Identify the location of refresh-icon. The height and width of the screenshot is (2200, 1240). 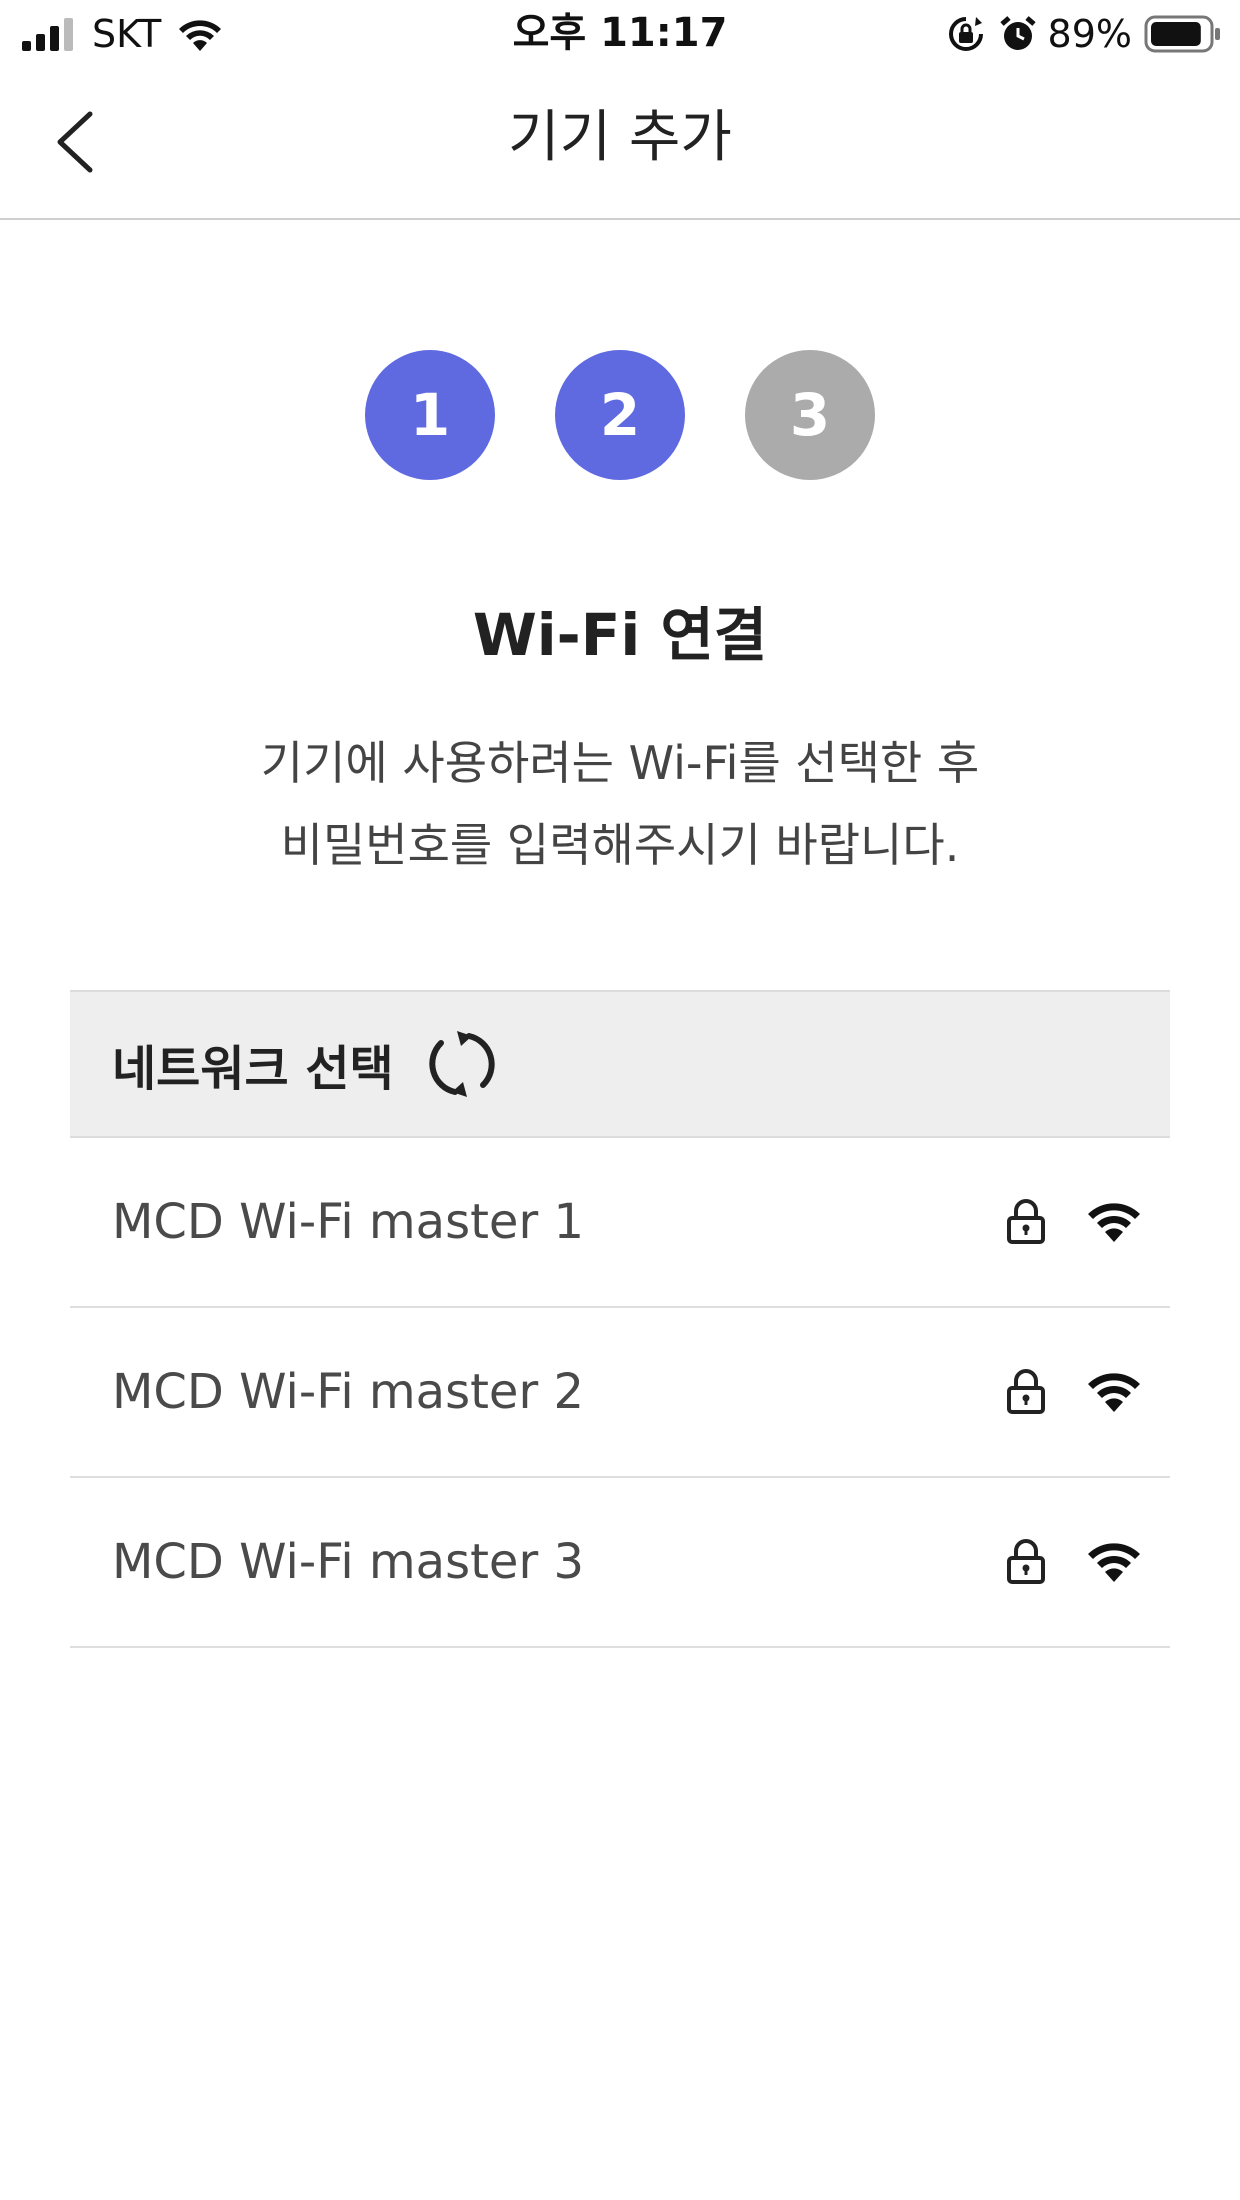
(462, 1064).